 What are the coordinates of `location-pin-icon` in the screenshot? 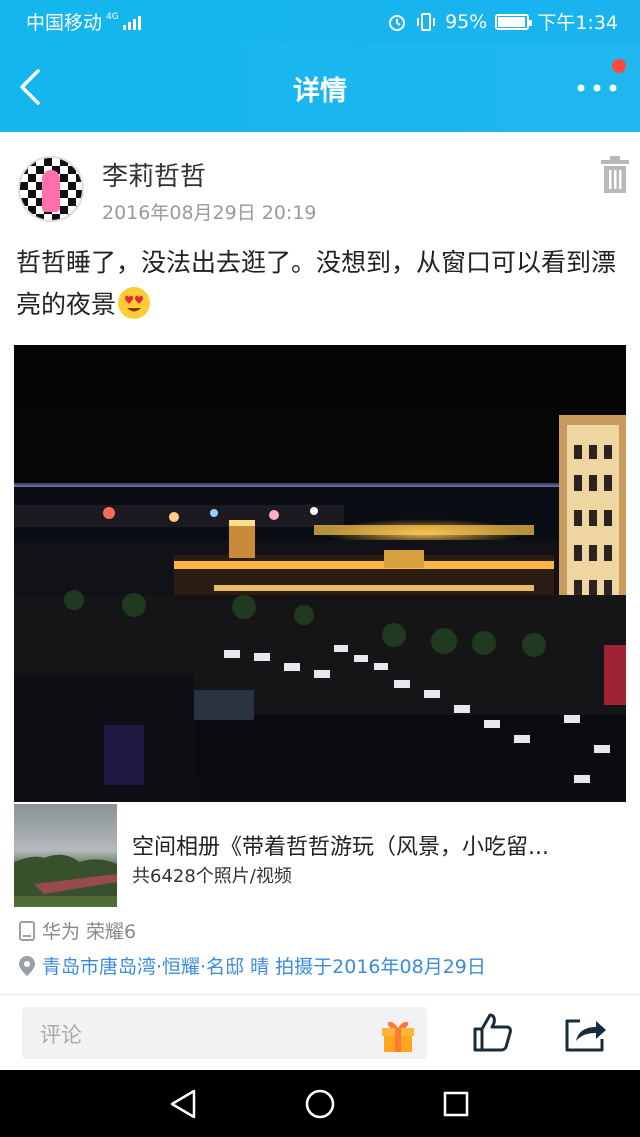 It's located at (27, 965).